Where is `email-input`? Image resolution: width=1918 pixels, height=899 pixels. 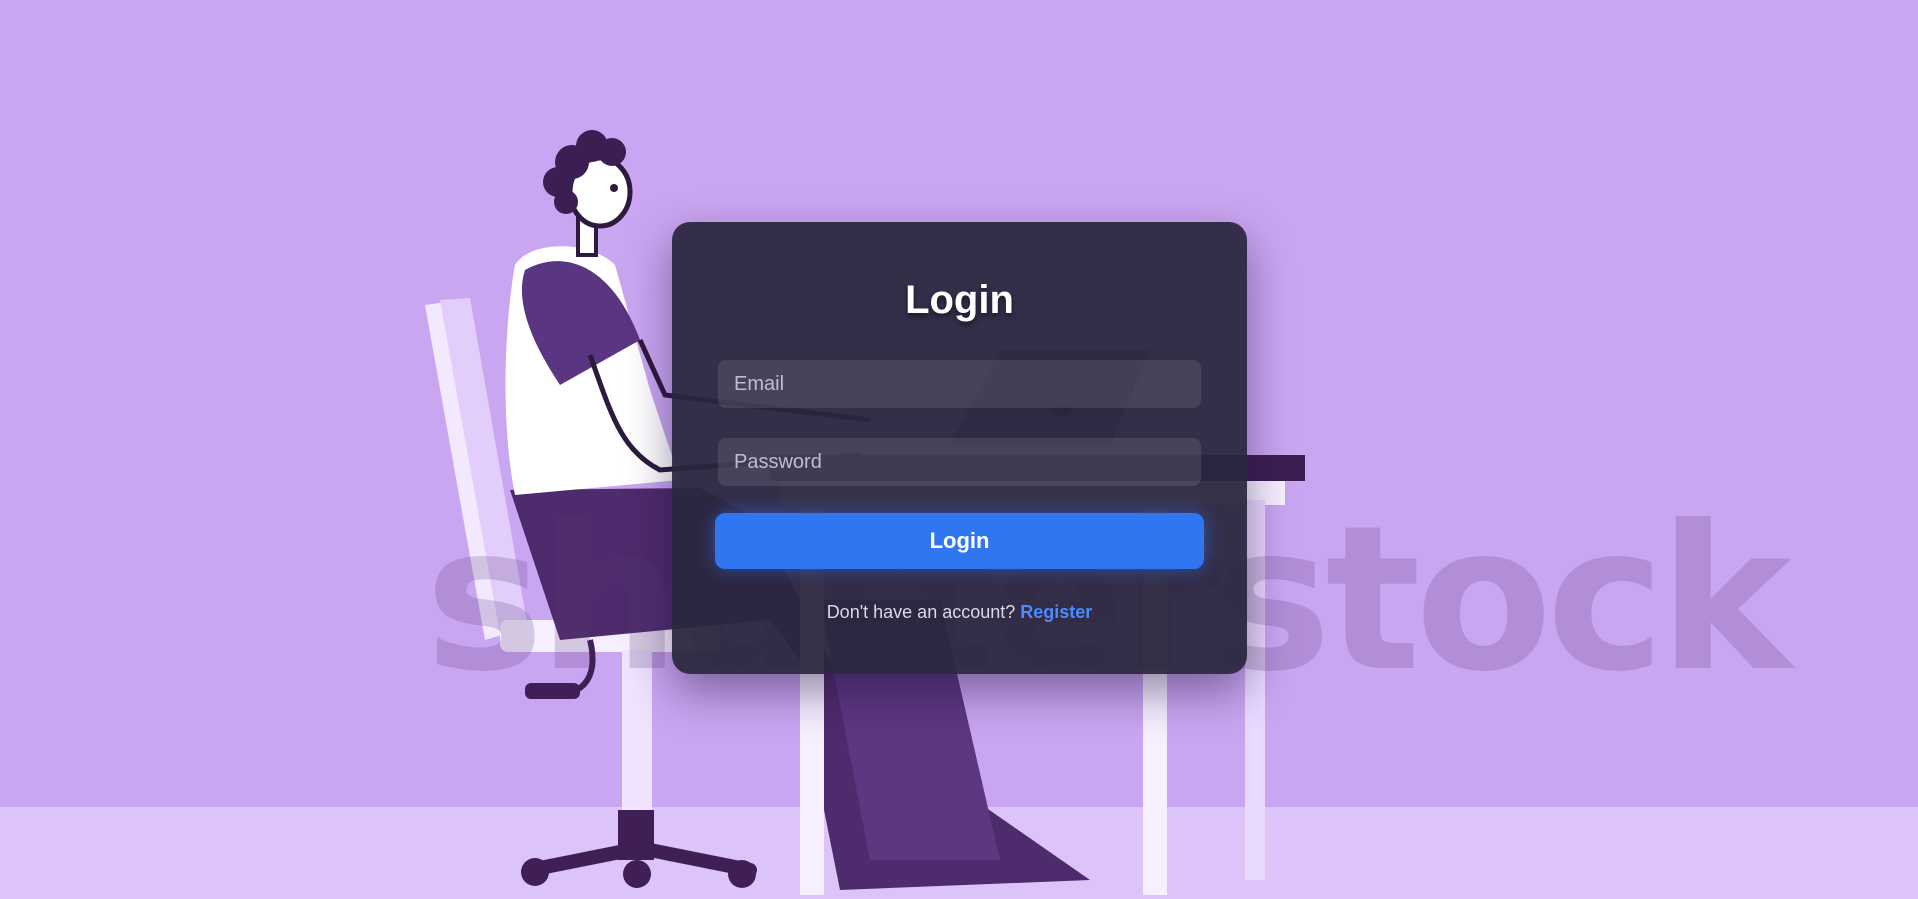
email-input is located at coordinates (959, 384).